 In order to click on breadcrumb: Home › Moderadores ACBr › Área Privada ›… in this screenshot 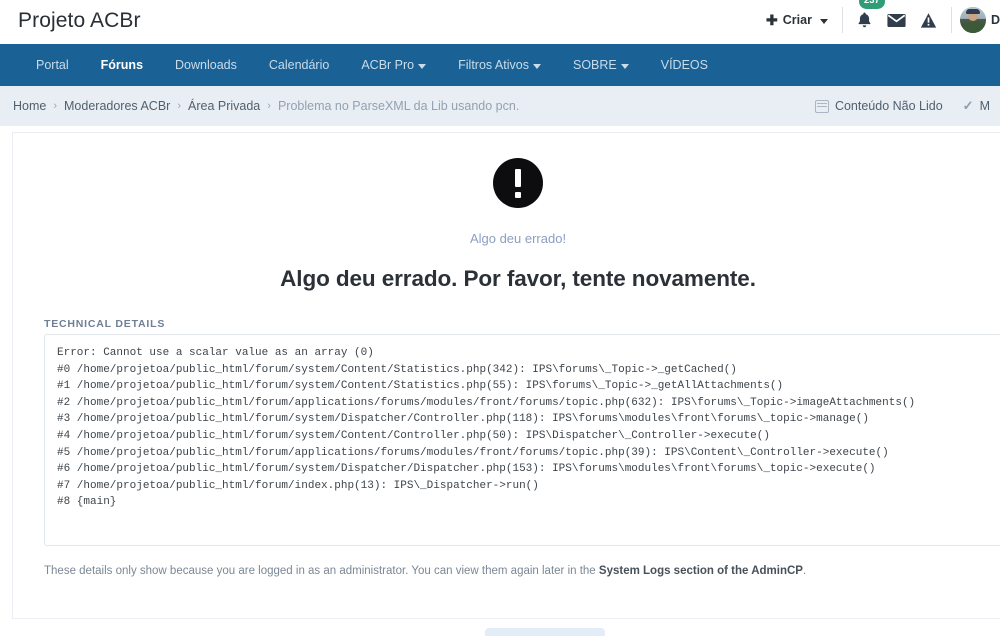, I will do `click(259, 106)`.